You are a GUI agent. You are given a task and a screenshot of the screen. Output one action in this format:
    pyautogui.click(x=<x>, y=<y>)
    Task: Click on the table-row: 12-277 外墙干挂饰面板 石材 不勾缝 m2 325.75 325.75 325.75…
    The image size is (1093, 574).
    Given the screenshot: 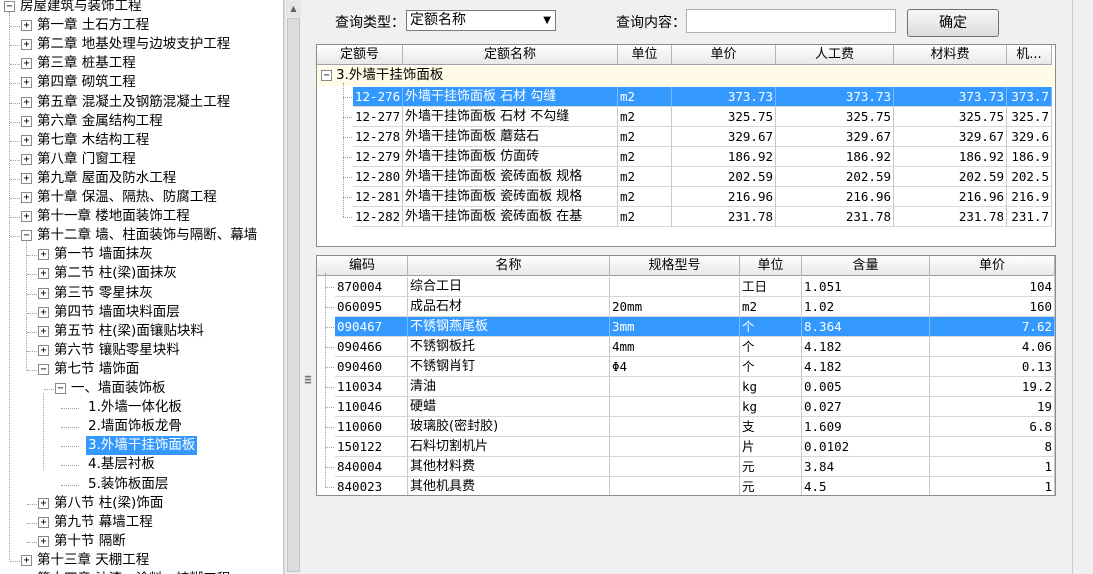 What is the action you would take?
    pyautogui.click(x=702, y=117)
    